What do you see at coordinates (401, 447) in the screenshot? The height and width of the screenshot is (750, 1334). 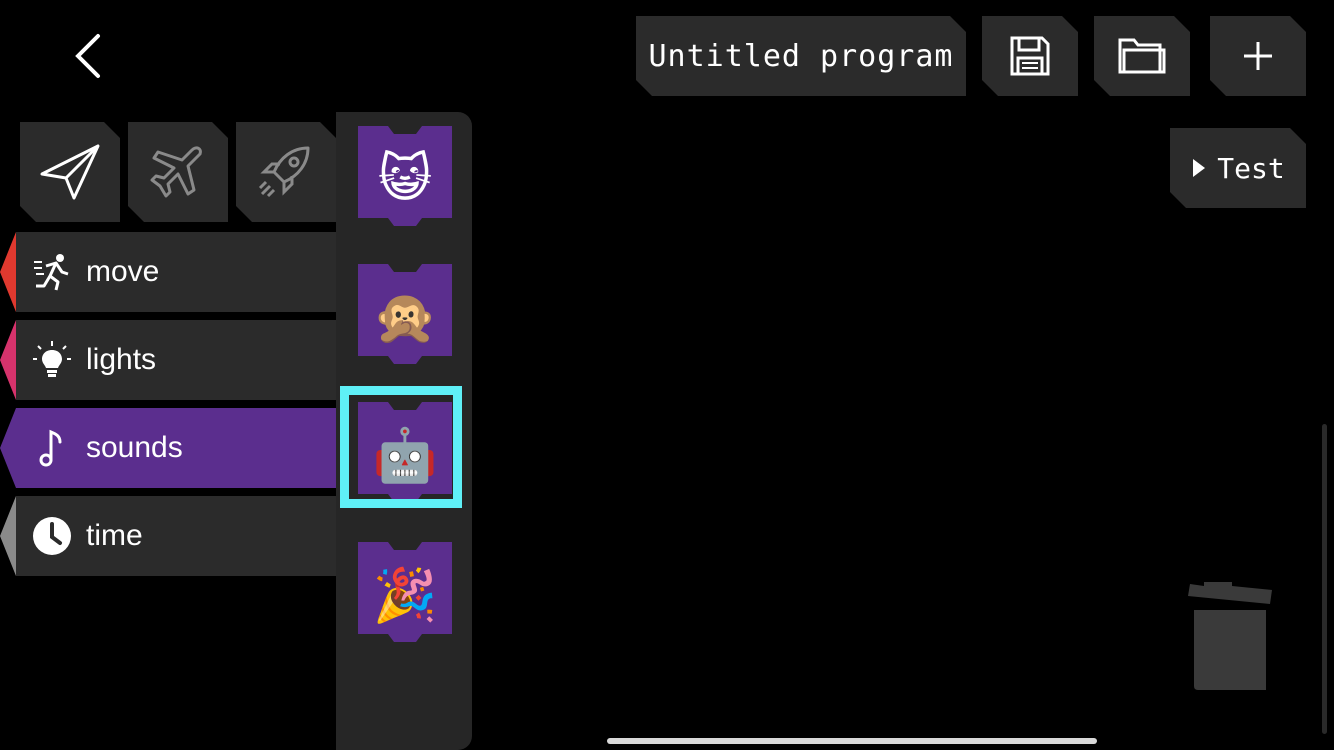 I see `selection-highlight` at bounding box center [401, 447].